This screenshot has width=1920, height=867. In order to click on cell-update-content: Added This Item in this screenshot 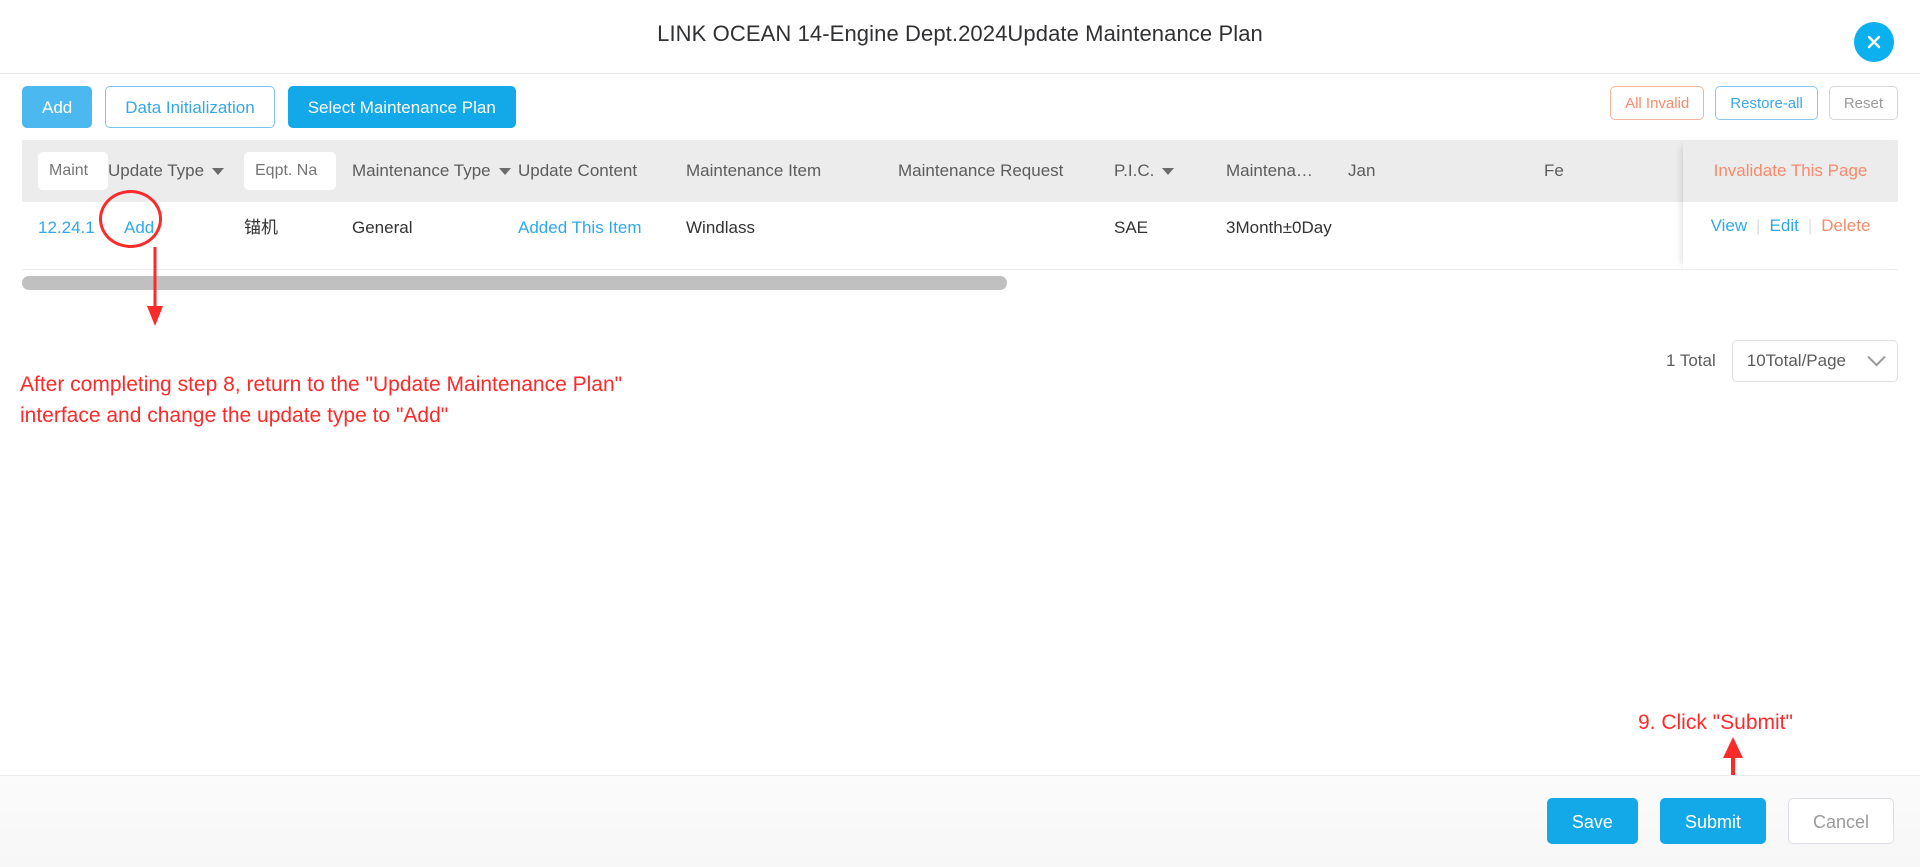, I will do `click(602, 228)`.